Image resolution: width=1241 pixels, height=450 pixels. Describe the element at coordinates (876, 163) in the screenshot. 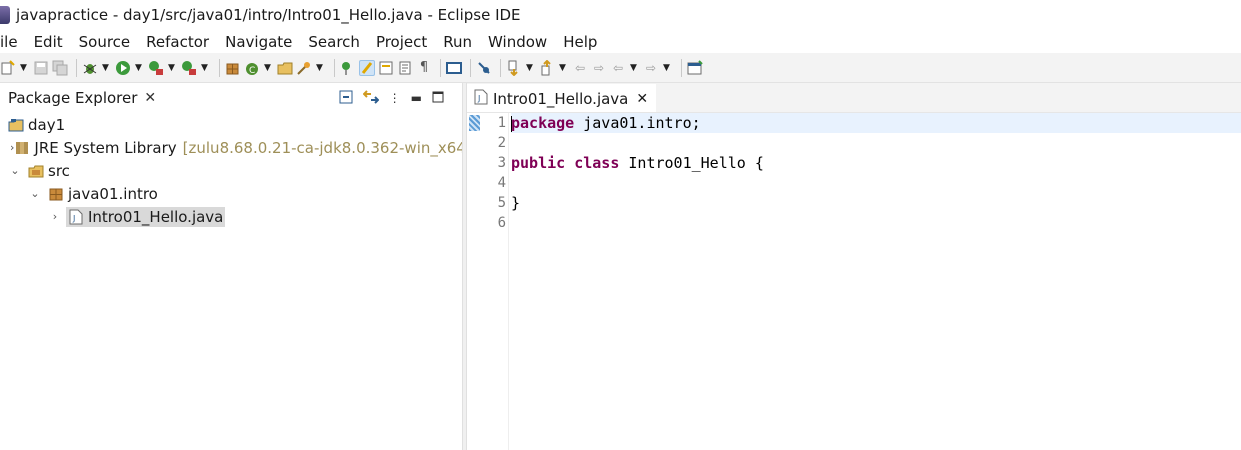

I see `code-line: public class Intro01_Hello {` at that location.